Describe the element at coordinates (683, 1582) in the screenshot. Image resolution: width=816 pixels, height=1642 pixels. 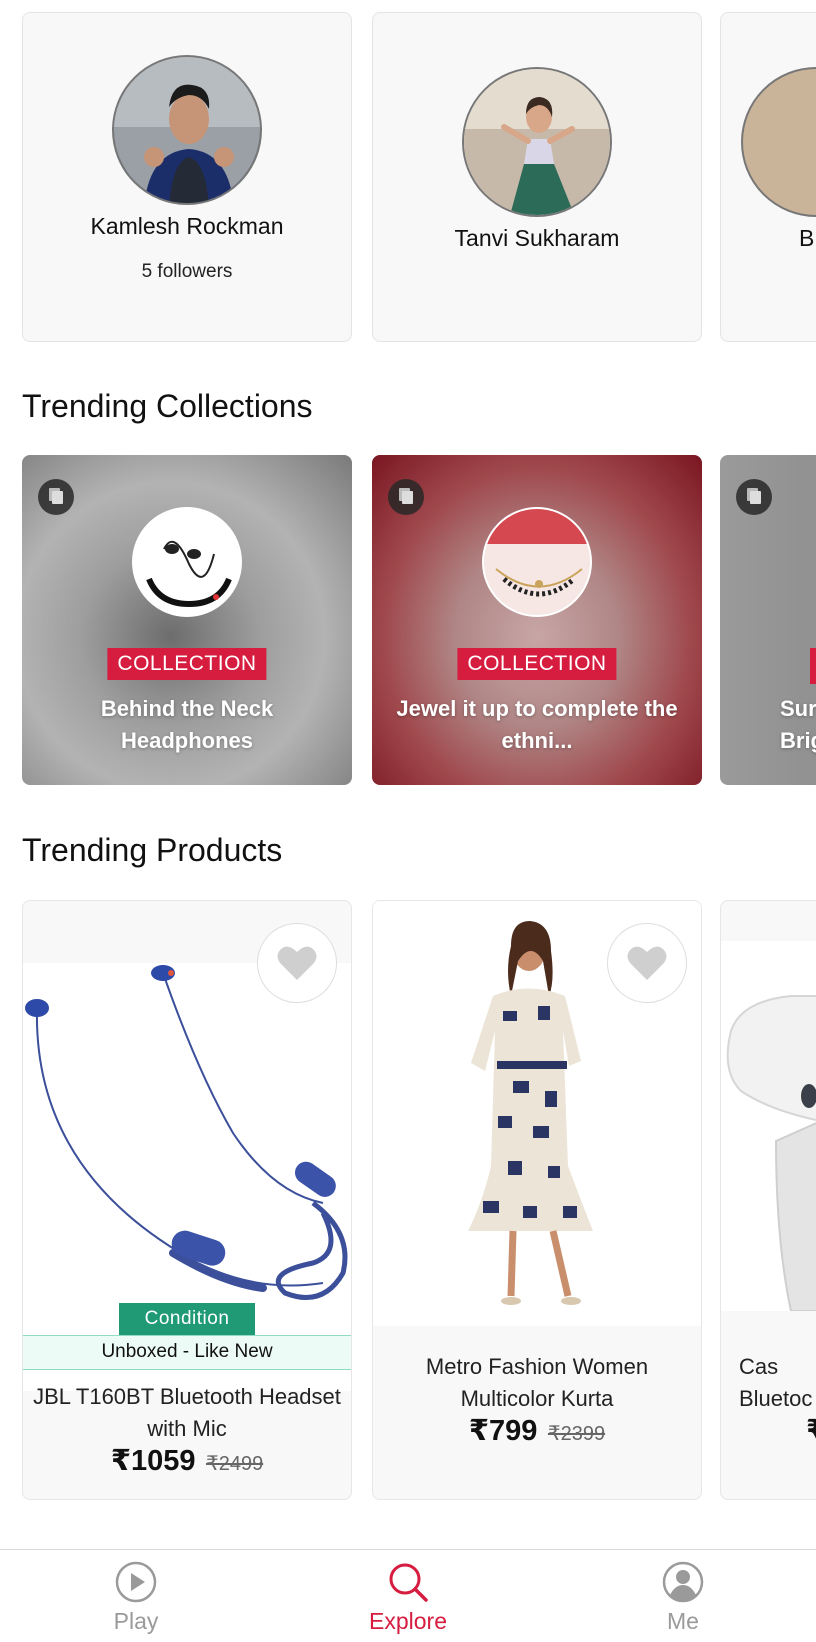
I see `profile-icon` at that location.